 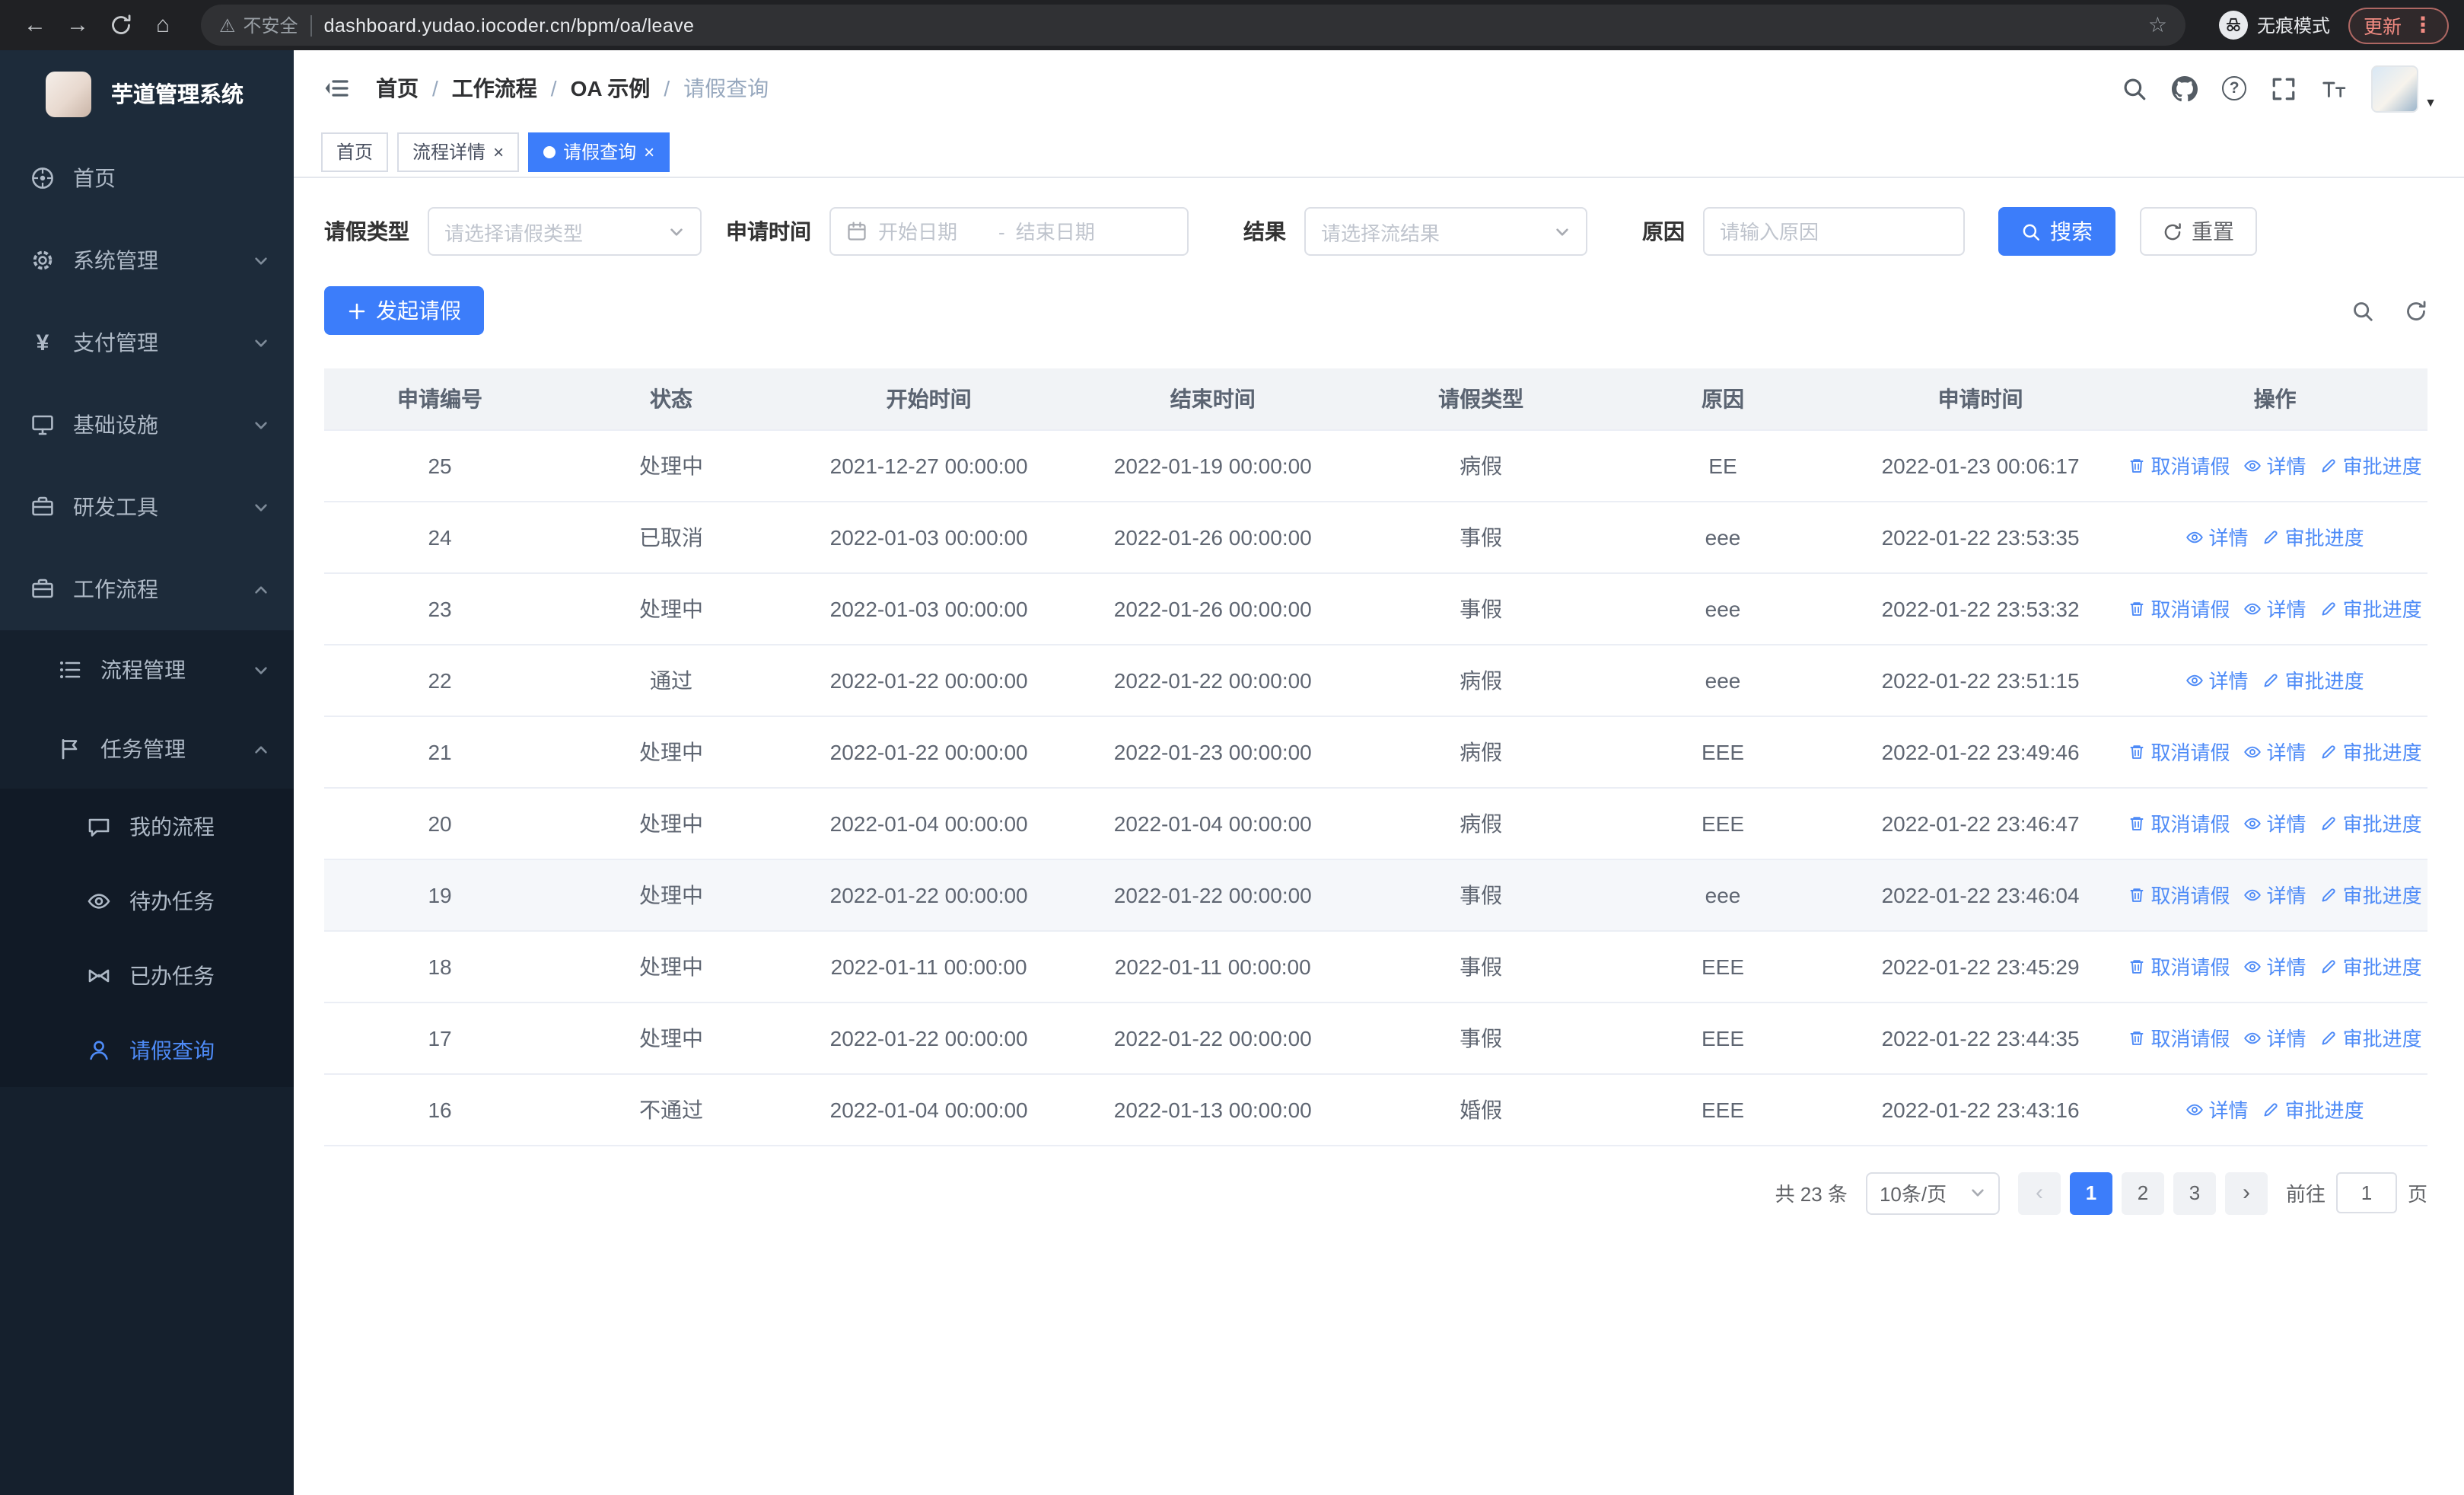 I want to click on fullscreen-button, so click(x=2284, y=88).